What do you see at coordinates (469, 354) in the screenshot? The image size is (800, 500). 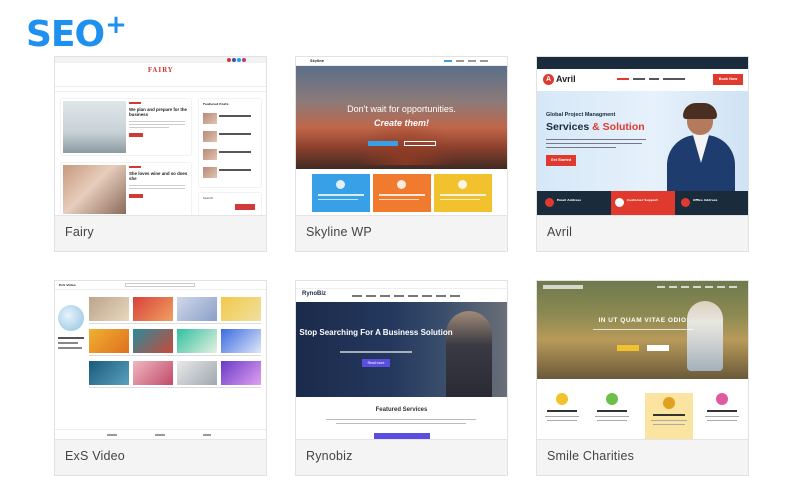 I see `preview-man` at bounding box center [469, 354].